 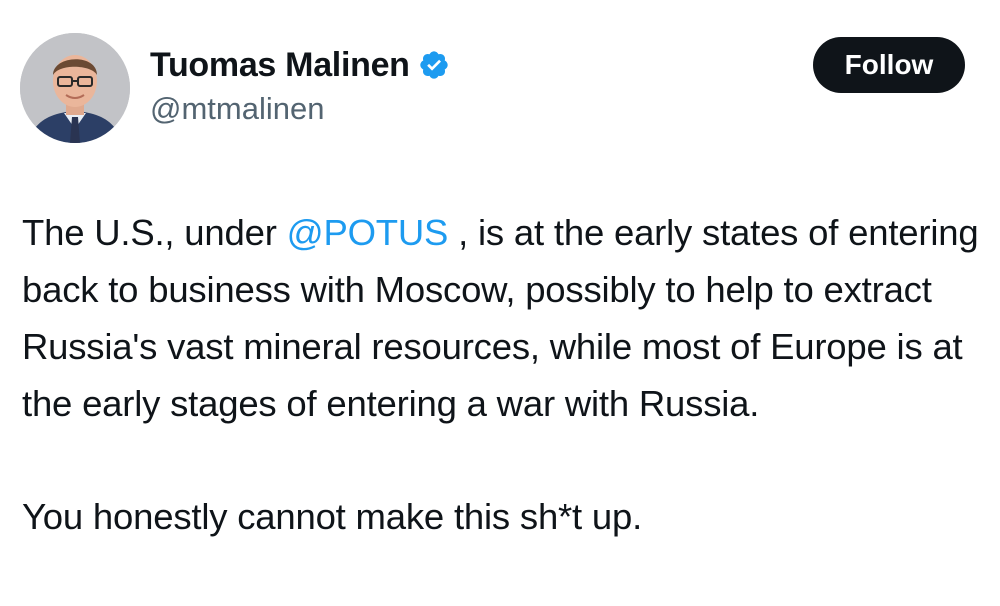 What do you see at coordinates (332, 516) in the screenshot?
I see `tweet-paragraph-2: You honestly cannot make this sh*t up.` at bounding box center [332, 516].